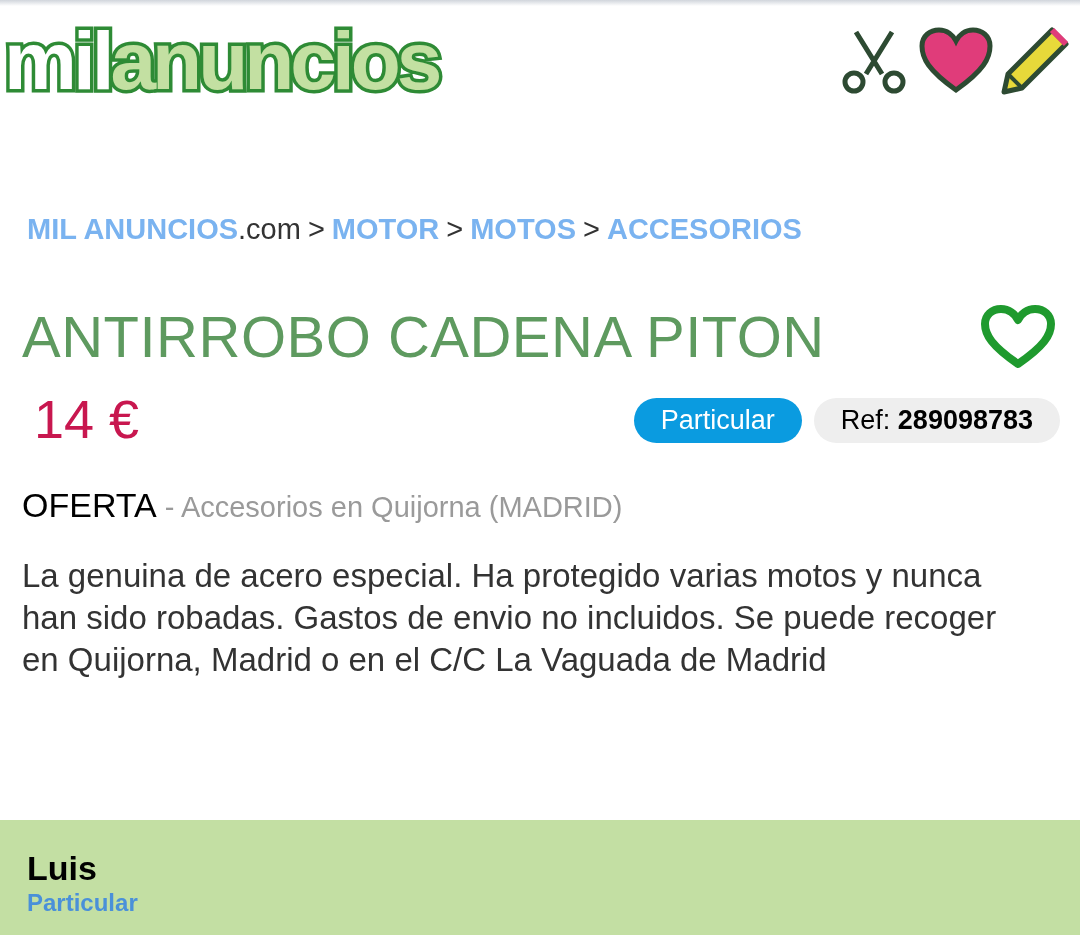 The height and width of the screenshot is (935, 1080). Describe the element at coordinates (269, 229) in the screenshot. I see `domain-suffix: .com` at that location.